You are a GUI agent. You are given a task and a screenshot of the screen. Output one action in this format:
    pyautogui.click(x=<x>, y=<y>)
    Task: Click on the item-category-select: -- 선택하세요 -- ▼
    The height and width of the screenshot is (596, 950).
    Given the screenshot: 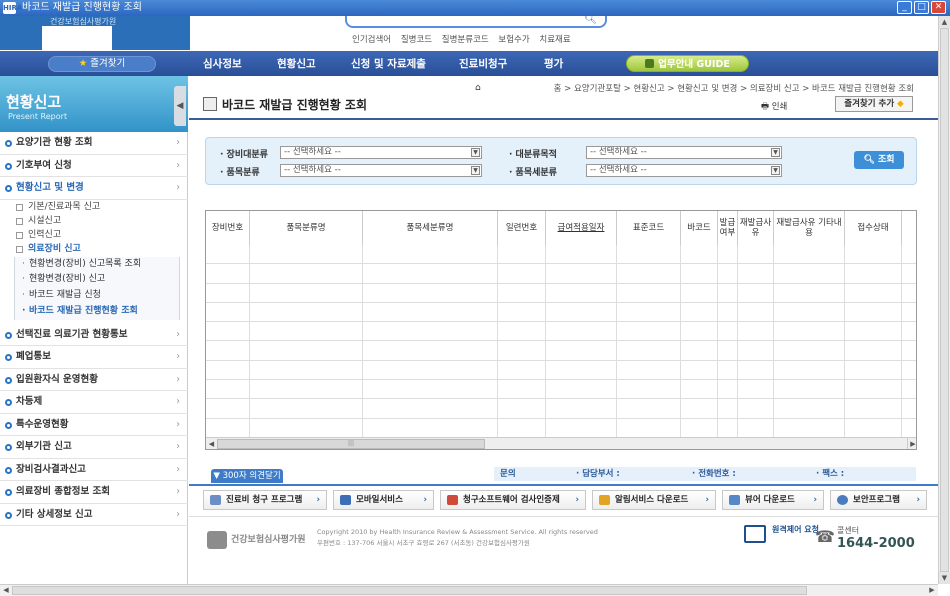 What is the action you would take?
    pyautogui.click(x=381, y=170)
    